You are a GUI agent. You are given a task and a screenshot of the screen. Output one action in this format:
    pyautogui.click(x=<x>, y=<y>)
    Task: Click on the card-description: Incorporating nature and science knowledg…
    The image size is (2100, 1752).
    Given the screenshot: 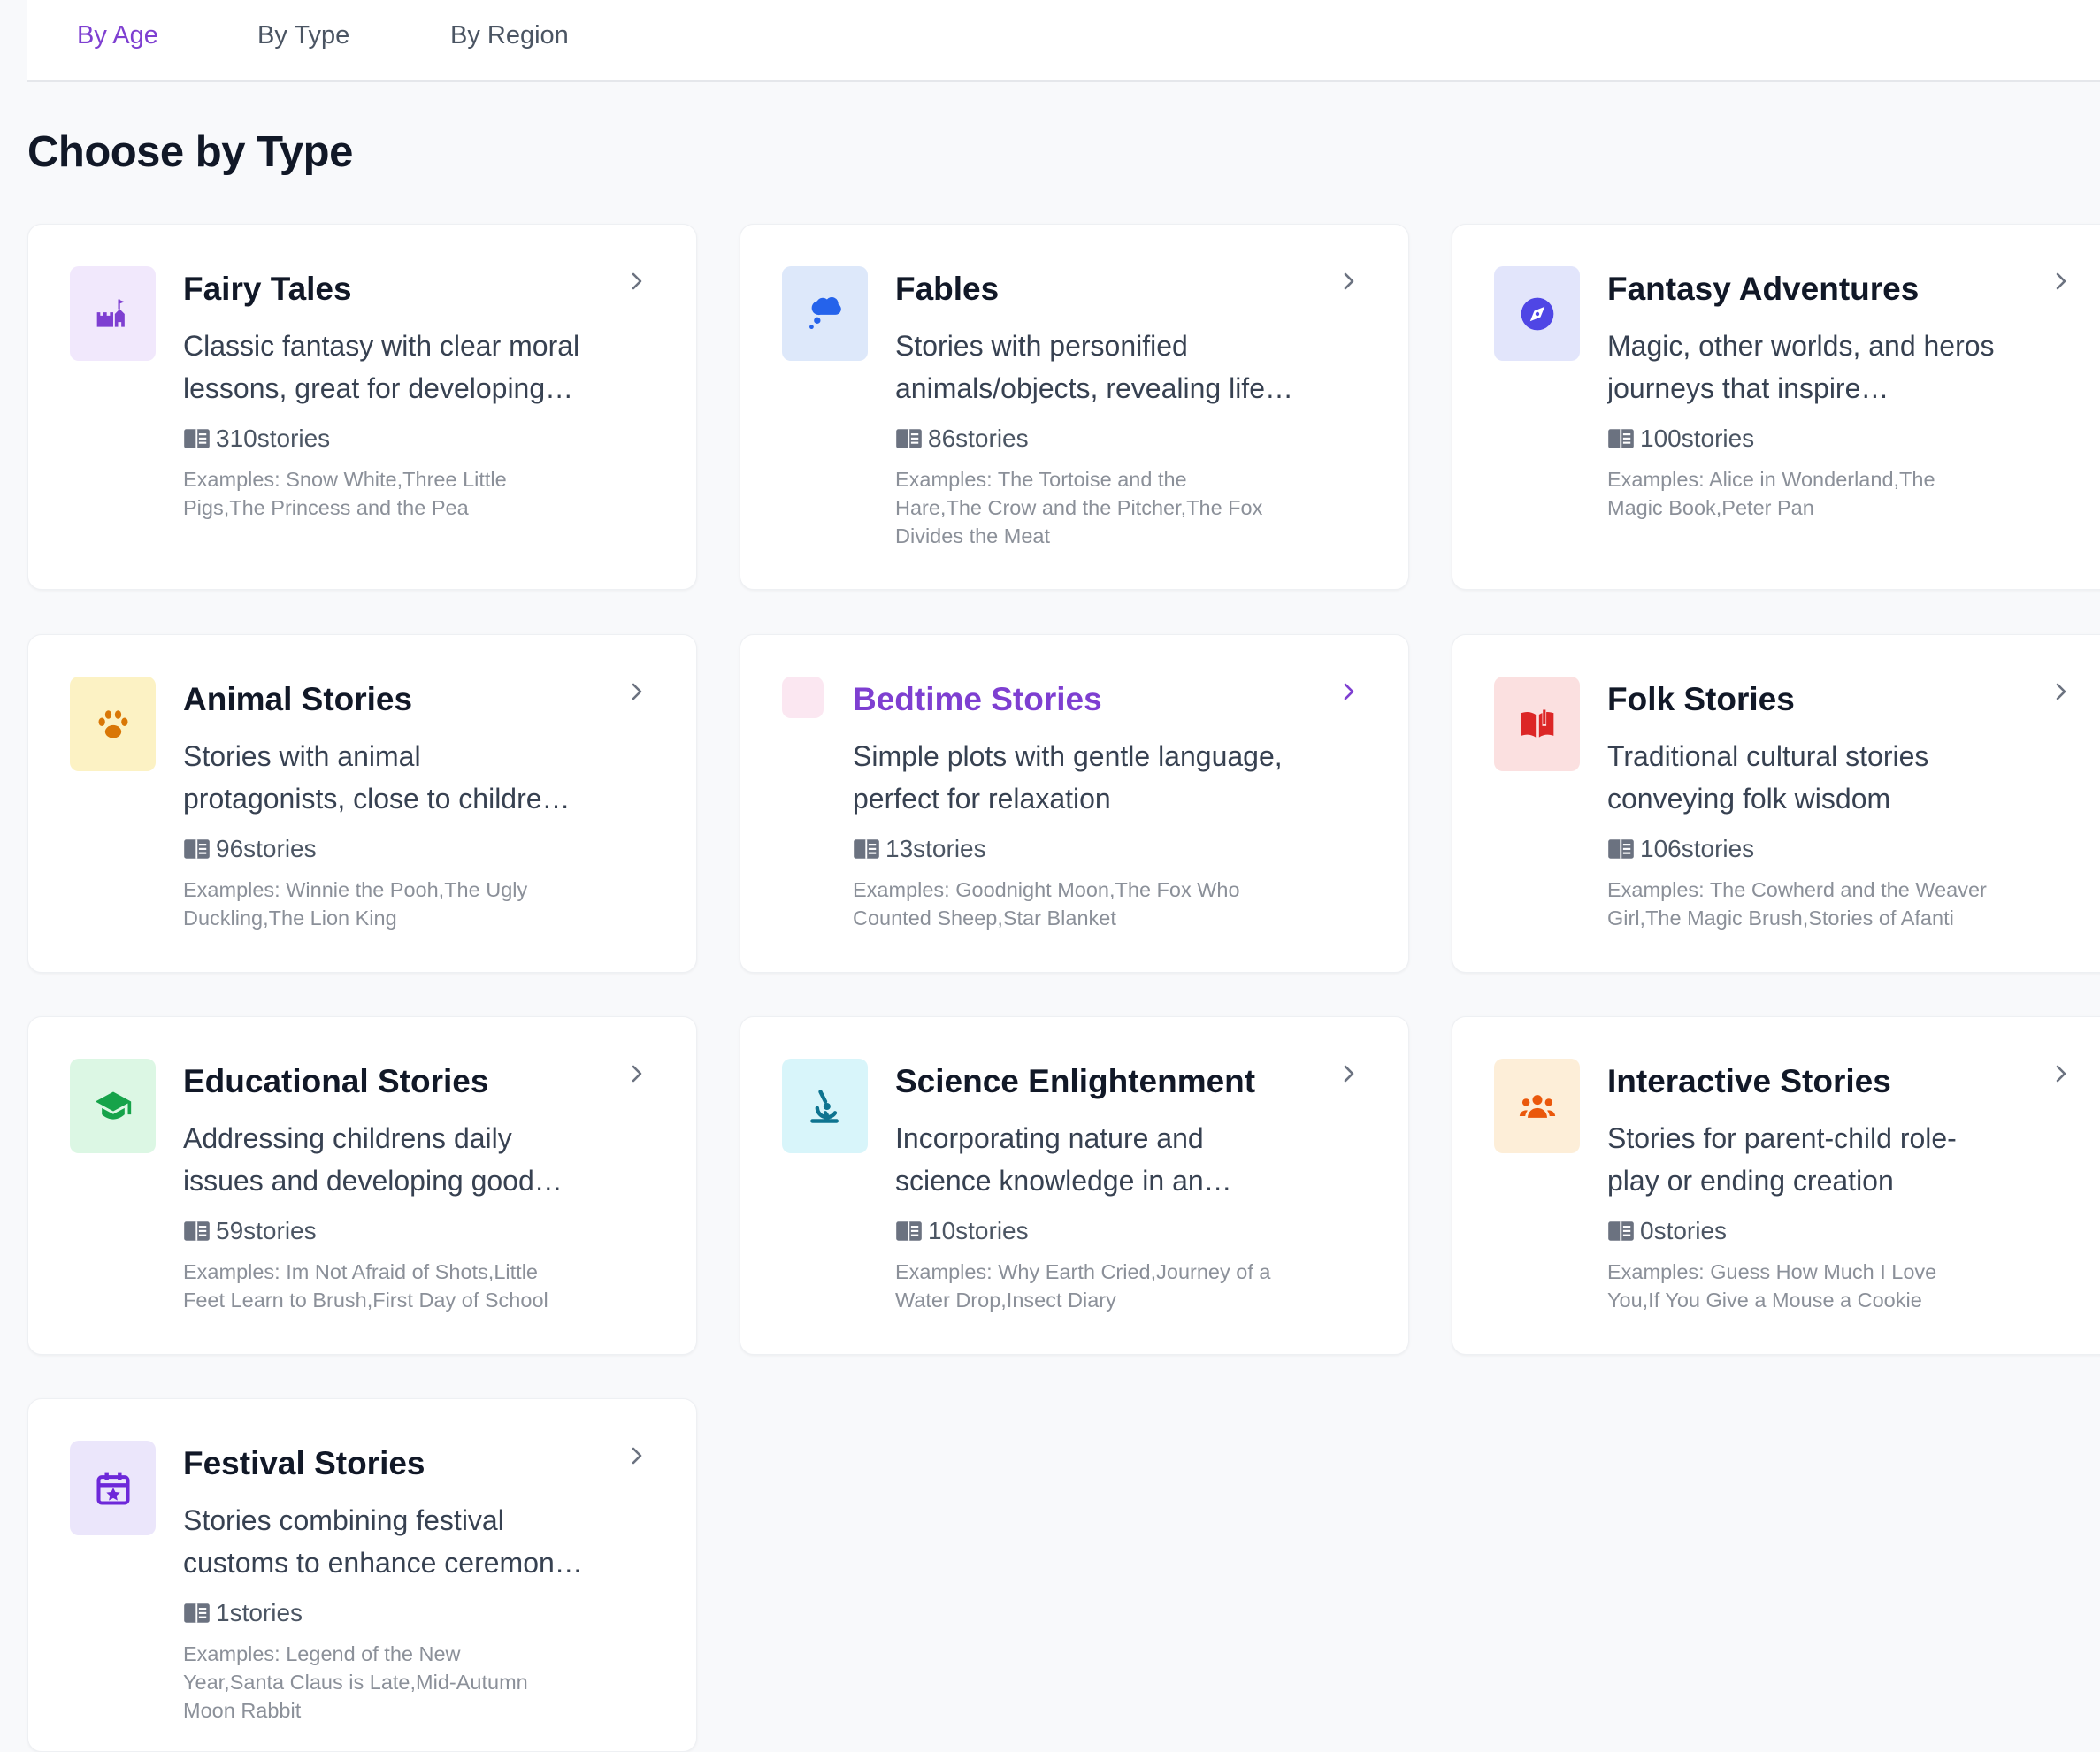 What is the action you would take?
    pyautogui.click(x=1116, y=1159)
    